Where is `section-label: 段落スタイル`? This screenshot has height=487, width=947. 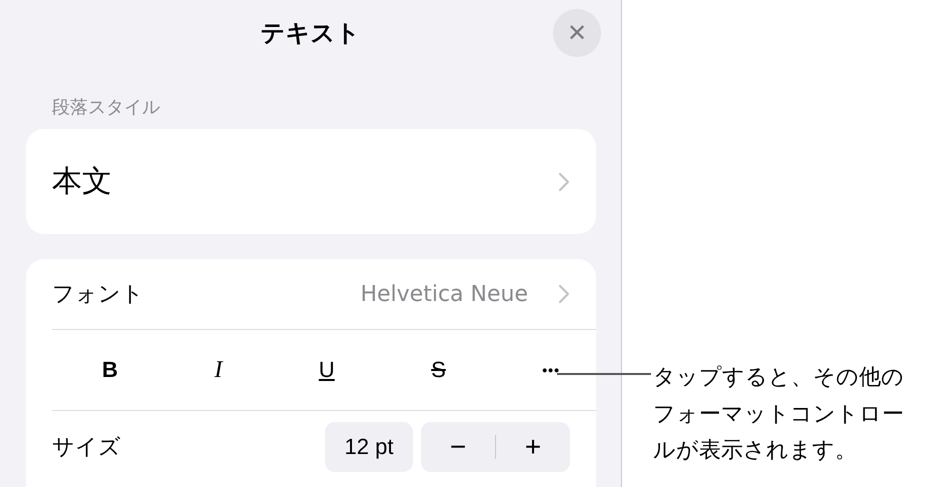 section-label: 段落スタイル is located at coordinates (106, 108).